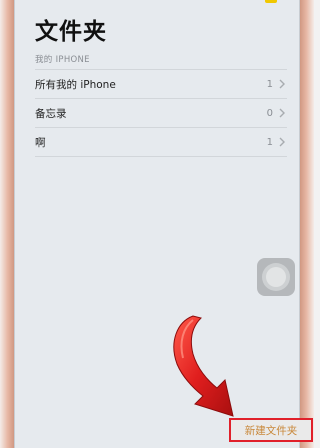 This screenshot has width=320, height=448. What do you see at coordinates (269, 113) in the screenshot?
I see `folder-count: 0` at bounding box center [269, 113].